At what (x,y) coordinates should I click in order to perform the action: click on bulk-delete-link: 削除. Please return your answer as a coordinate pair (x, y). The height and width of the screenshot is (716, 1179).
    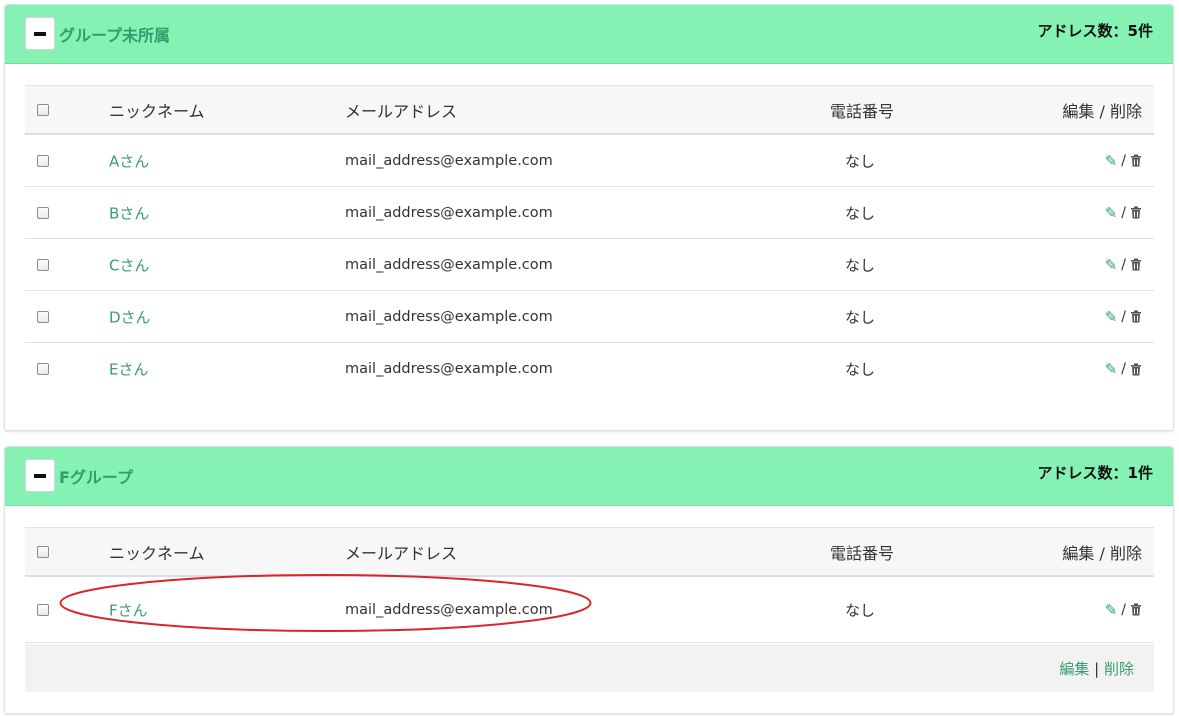
    Looking at the image, I should click on (1119, 669).